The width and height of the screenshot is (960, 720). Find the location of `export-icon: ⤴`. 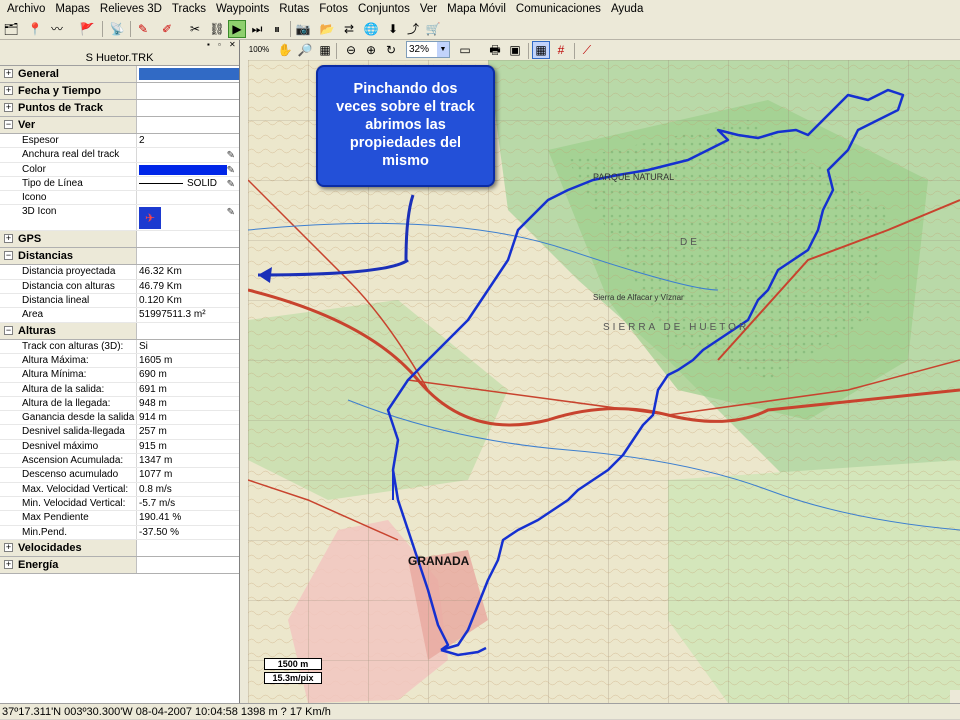

export-icon: ⤴ is located at coordinates (413, 29).